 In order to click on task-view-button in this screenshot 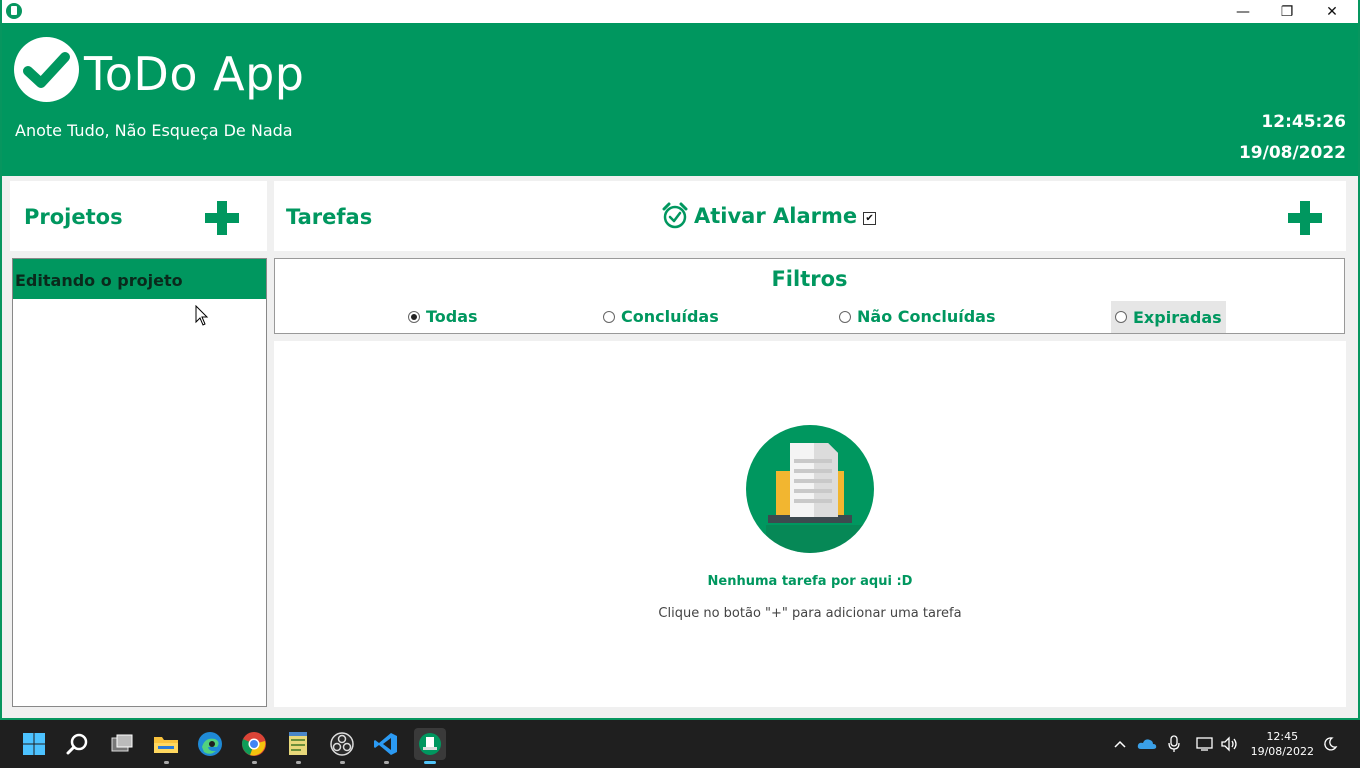, I will do `click(122, 744)`.